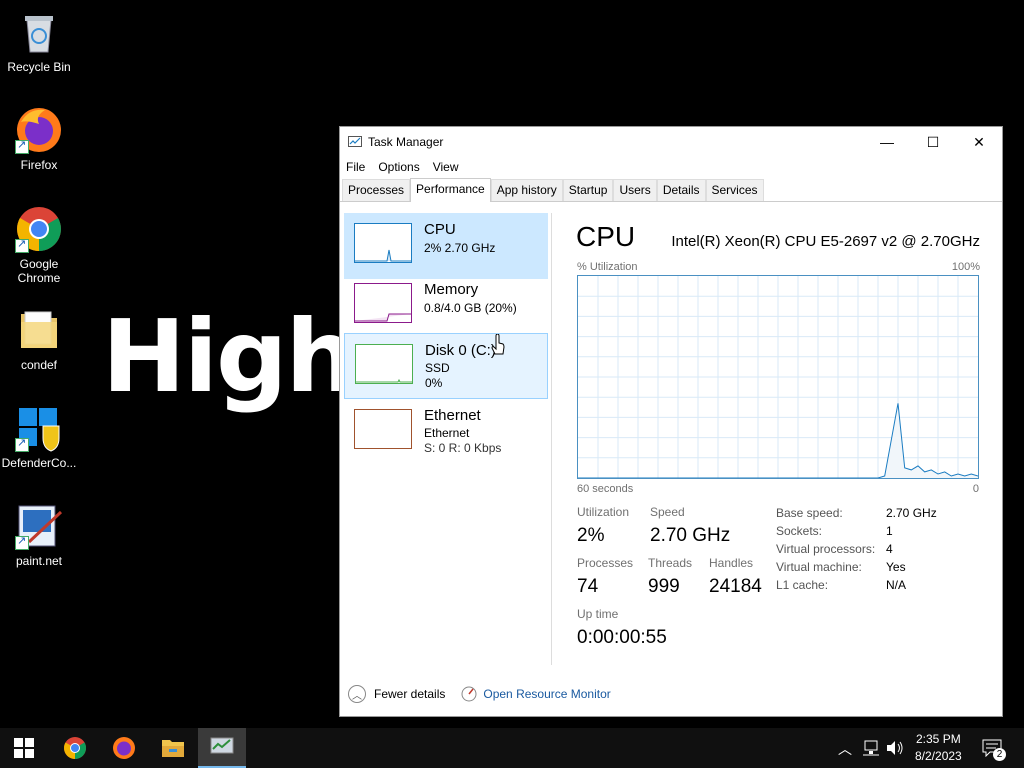 The image size is (1024, 768). What do you see at coordinates (446, 167) in the screenshot?
I see `menu-view: View` at bounding box center [446, 167].